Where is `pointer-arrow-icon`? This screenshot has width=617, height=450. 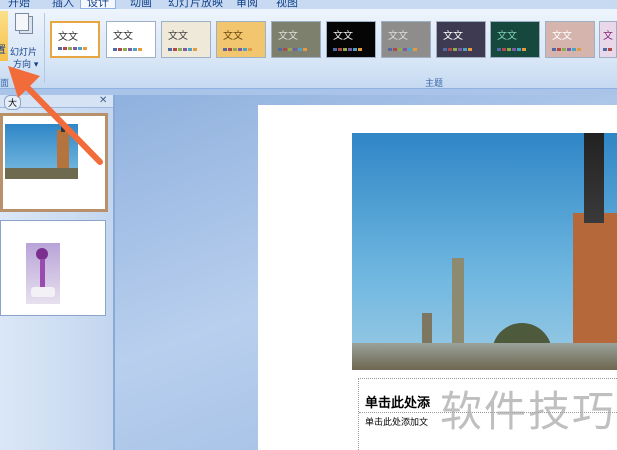 pointer-arrow-icon is located at coordinates (55, 115).